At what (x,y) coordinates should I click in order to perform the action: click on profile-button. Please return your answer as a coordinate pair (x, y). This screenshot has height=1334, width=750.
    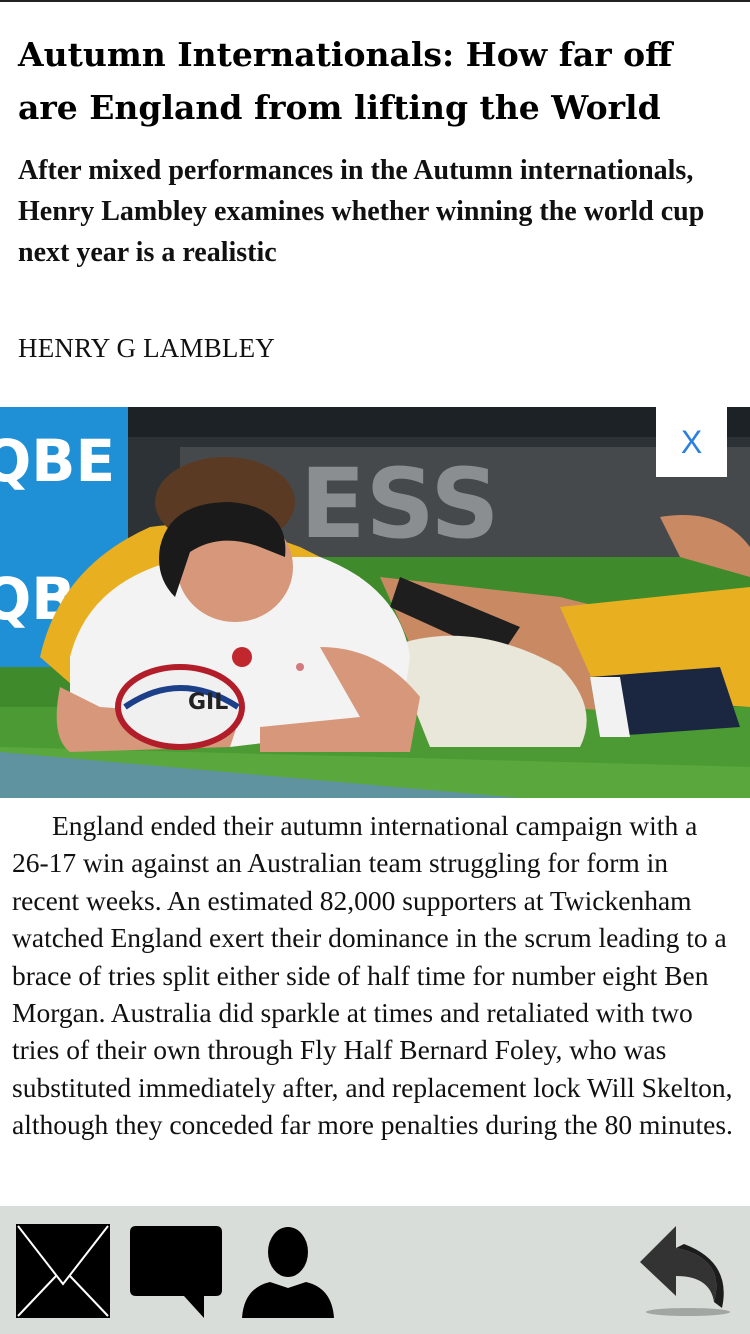
    Looking at the image, I should click on (288, 1272).